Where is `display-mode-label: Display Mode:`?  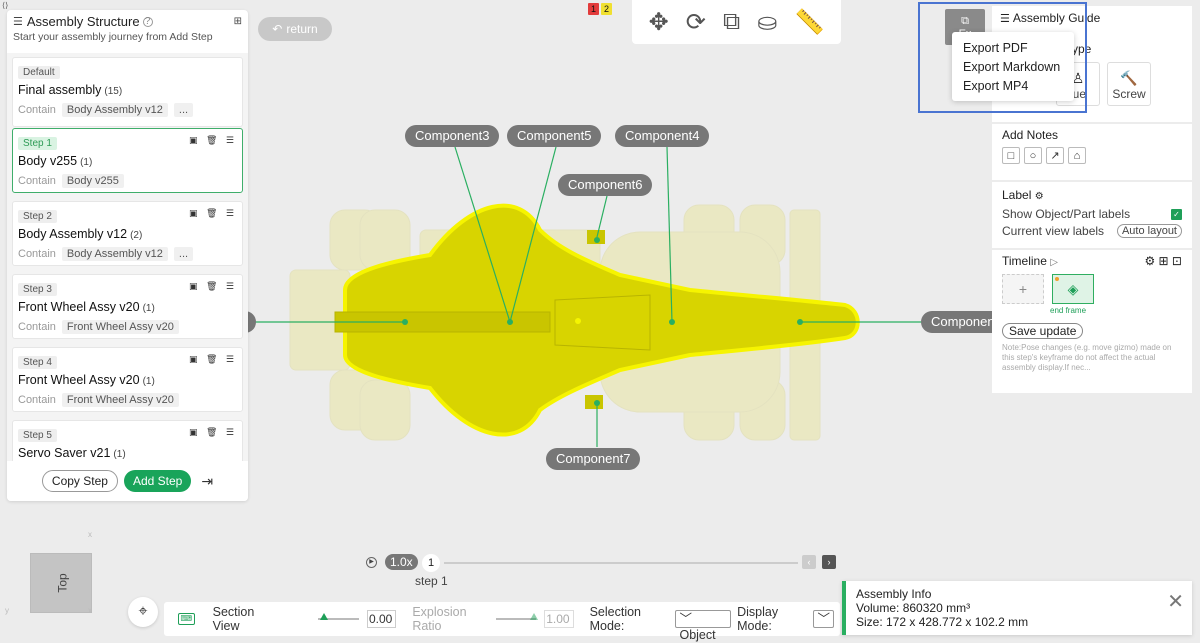 display-mode-label: Display Mode: is located at coordinates (758, 619).